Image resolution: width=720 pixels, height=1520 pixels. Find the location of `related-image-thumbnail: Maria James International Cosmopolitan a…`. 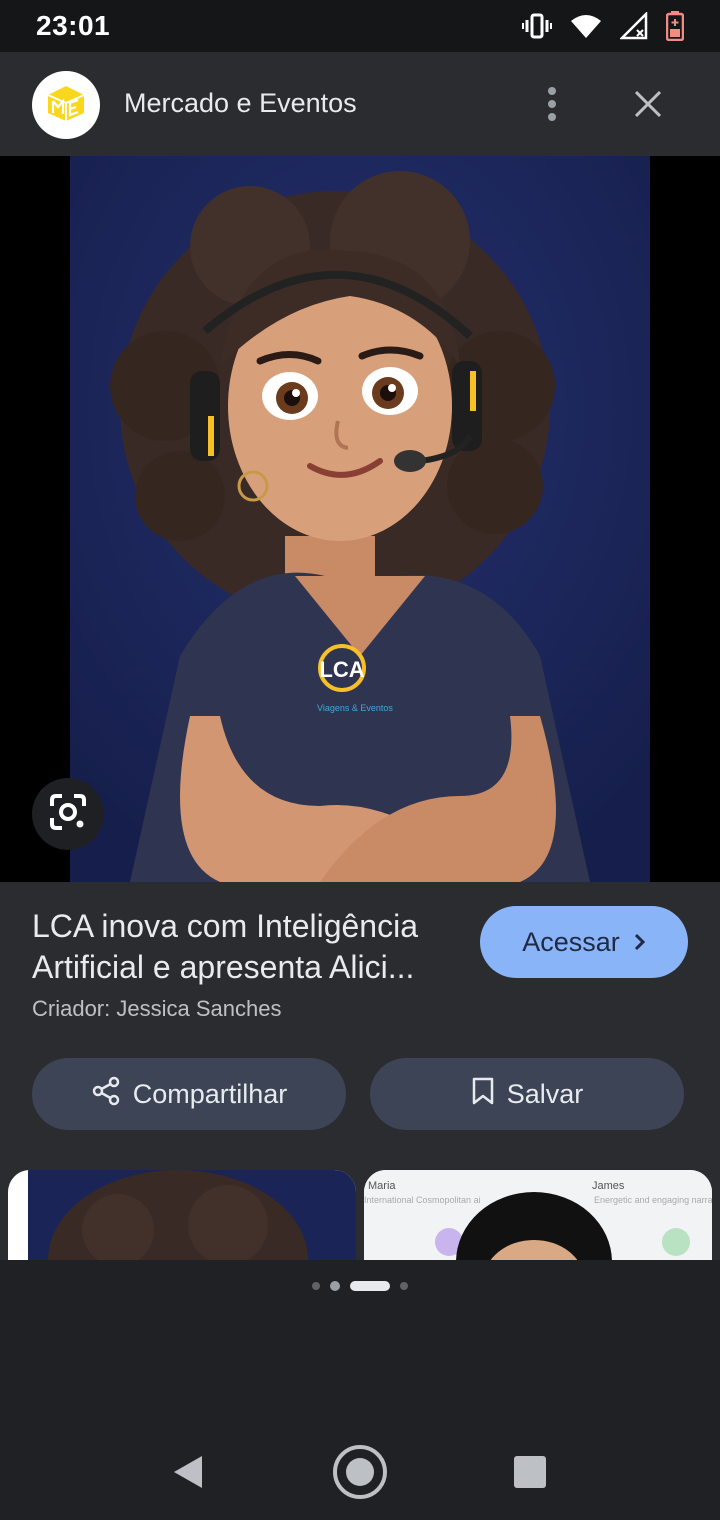

related-image-thumbnail: Maria James International Cosmopolitan a… is located at coordinates (538, 1215).